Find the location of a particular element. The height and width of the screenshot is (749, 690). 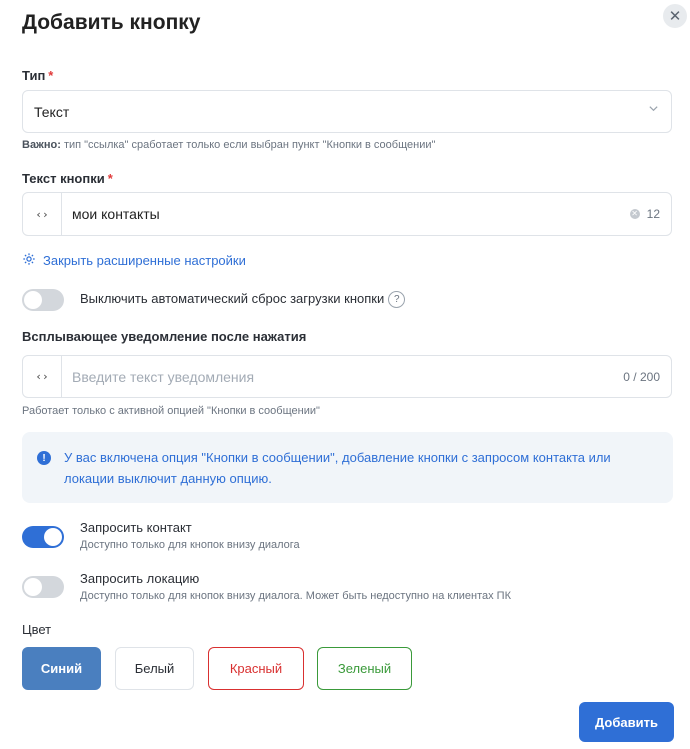

button-text-label: Текст кнопки * is located at coordinates (67, 178).